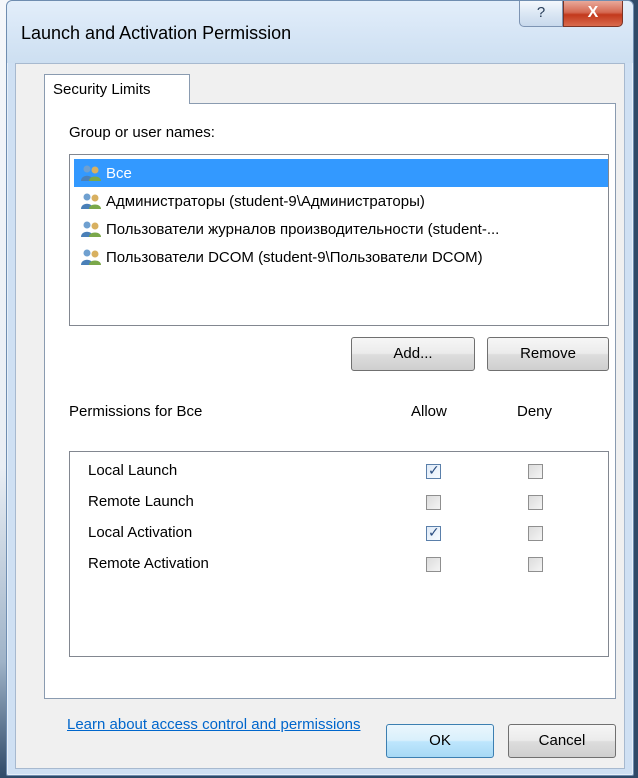  What do you see at coordinates (117, 89) in the screenshot?
I see `tab-security-limits: Security Limits` at bounding box center [117, 89].